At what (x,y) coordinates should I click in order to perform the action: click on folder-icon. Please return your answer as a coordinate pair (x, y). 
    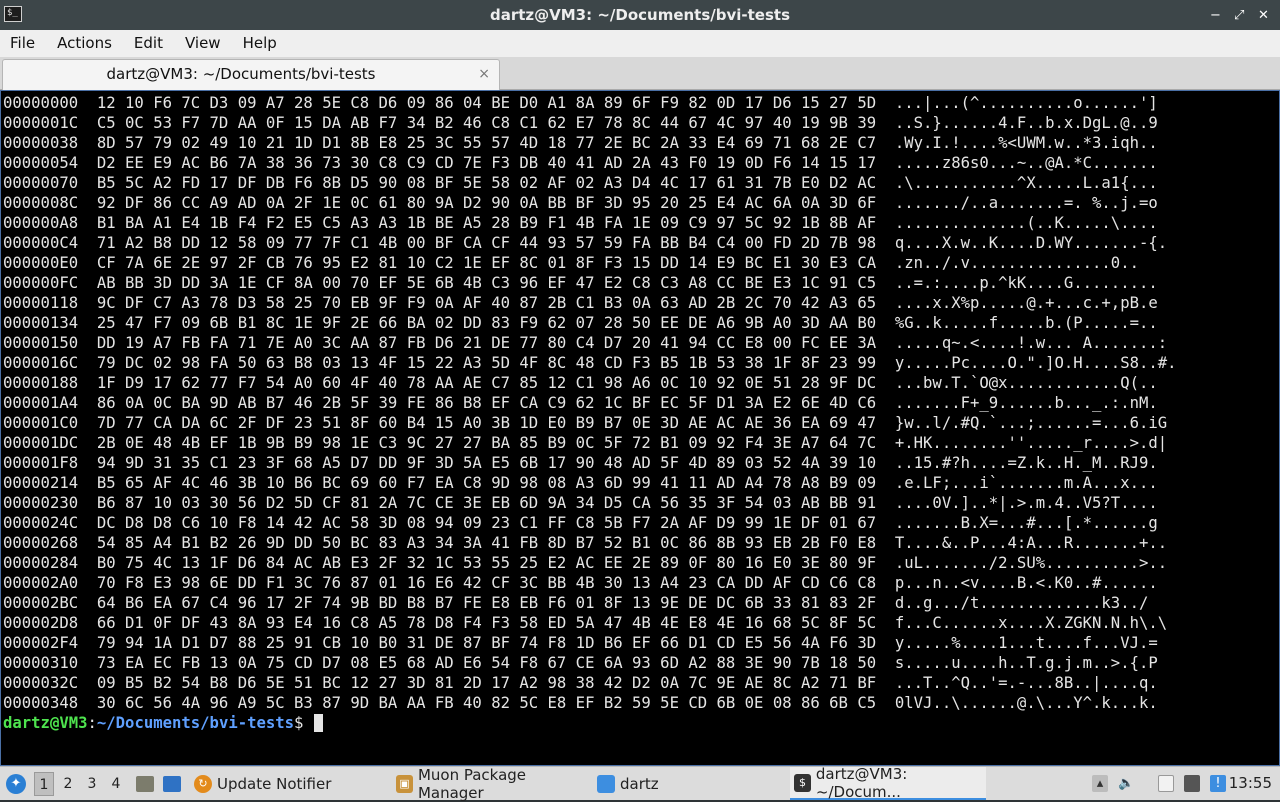
    Looking at the image, I should click on (606, 783).